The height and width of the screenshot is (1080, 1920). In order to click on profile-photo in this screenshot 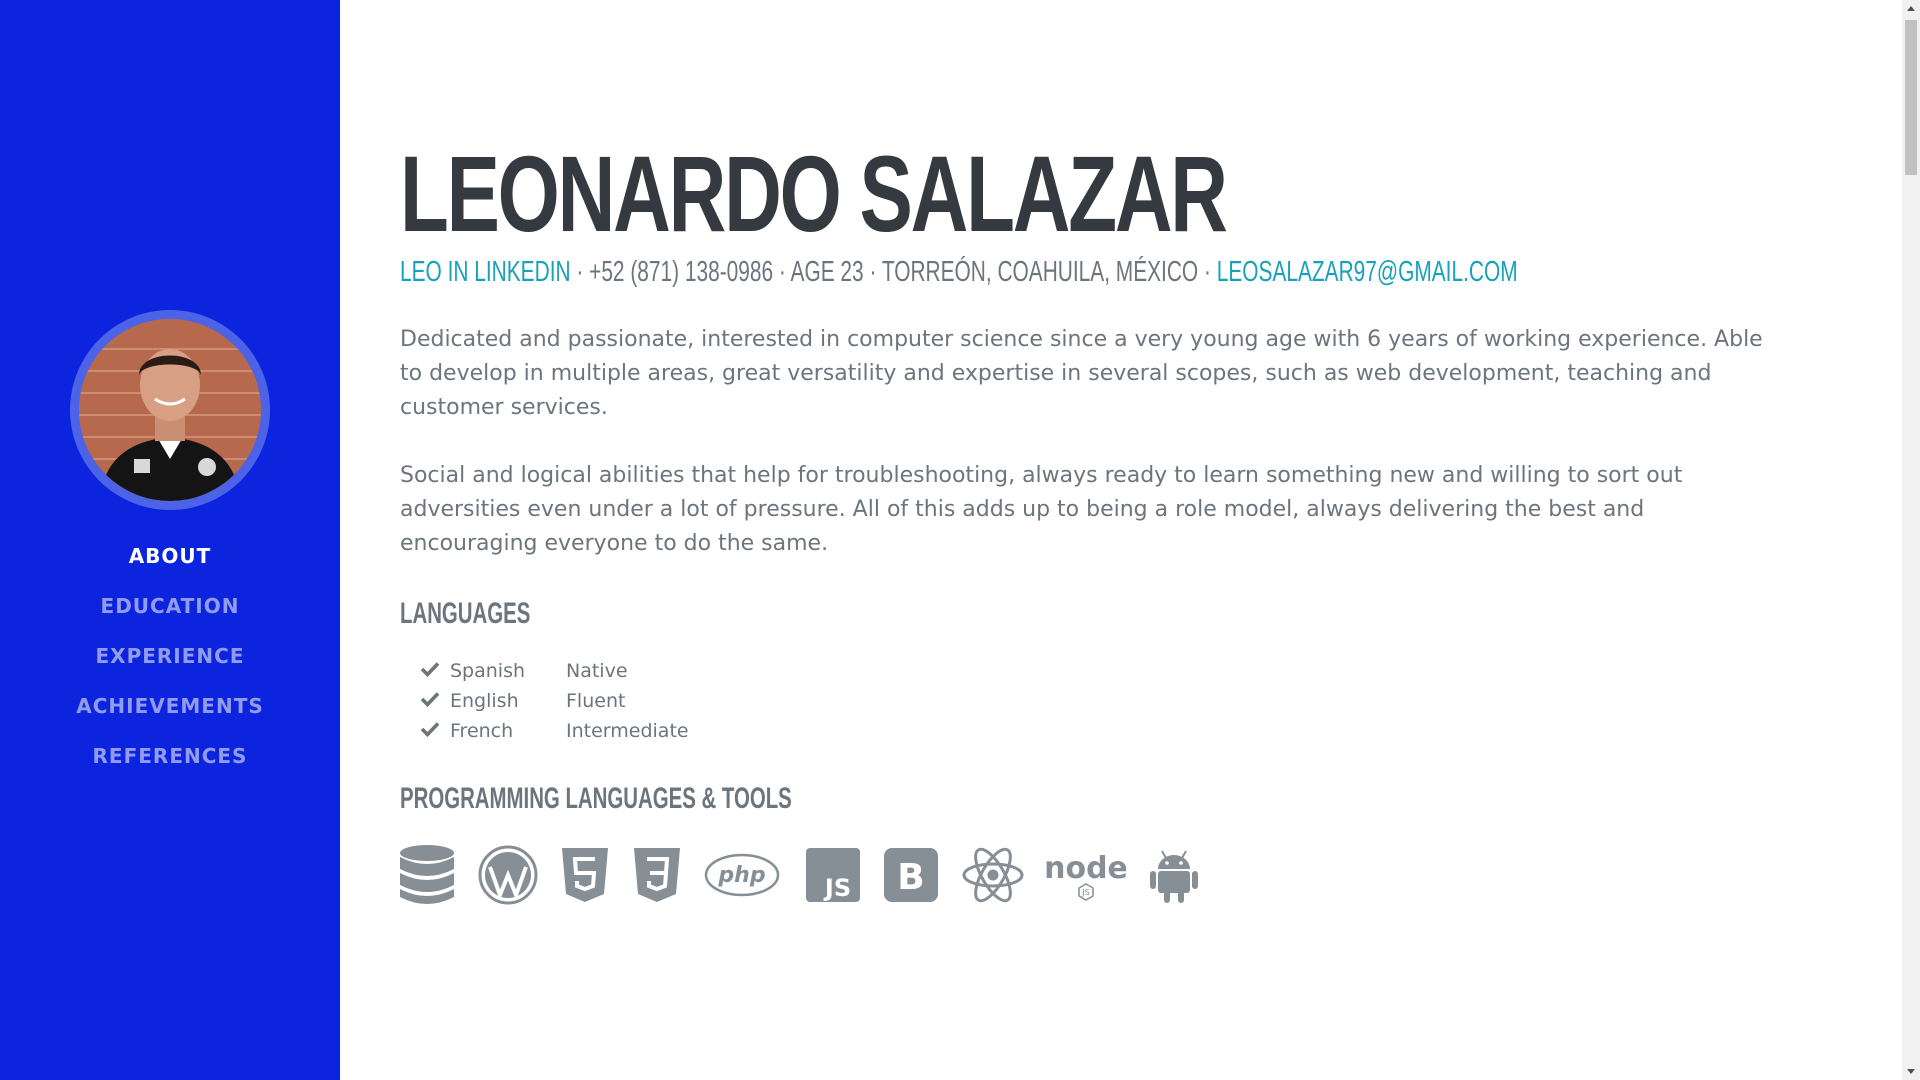, I will do `click(170, 410)`.